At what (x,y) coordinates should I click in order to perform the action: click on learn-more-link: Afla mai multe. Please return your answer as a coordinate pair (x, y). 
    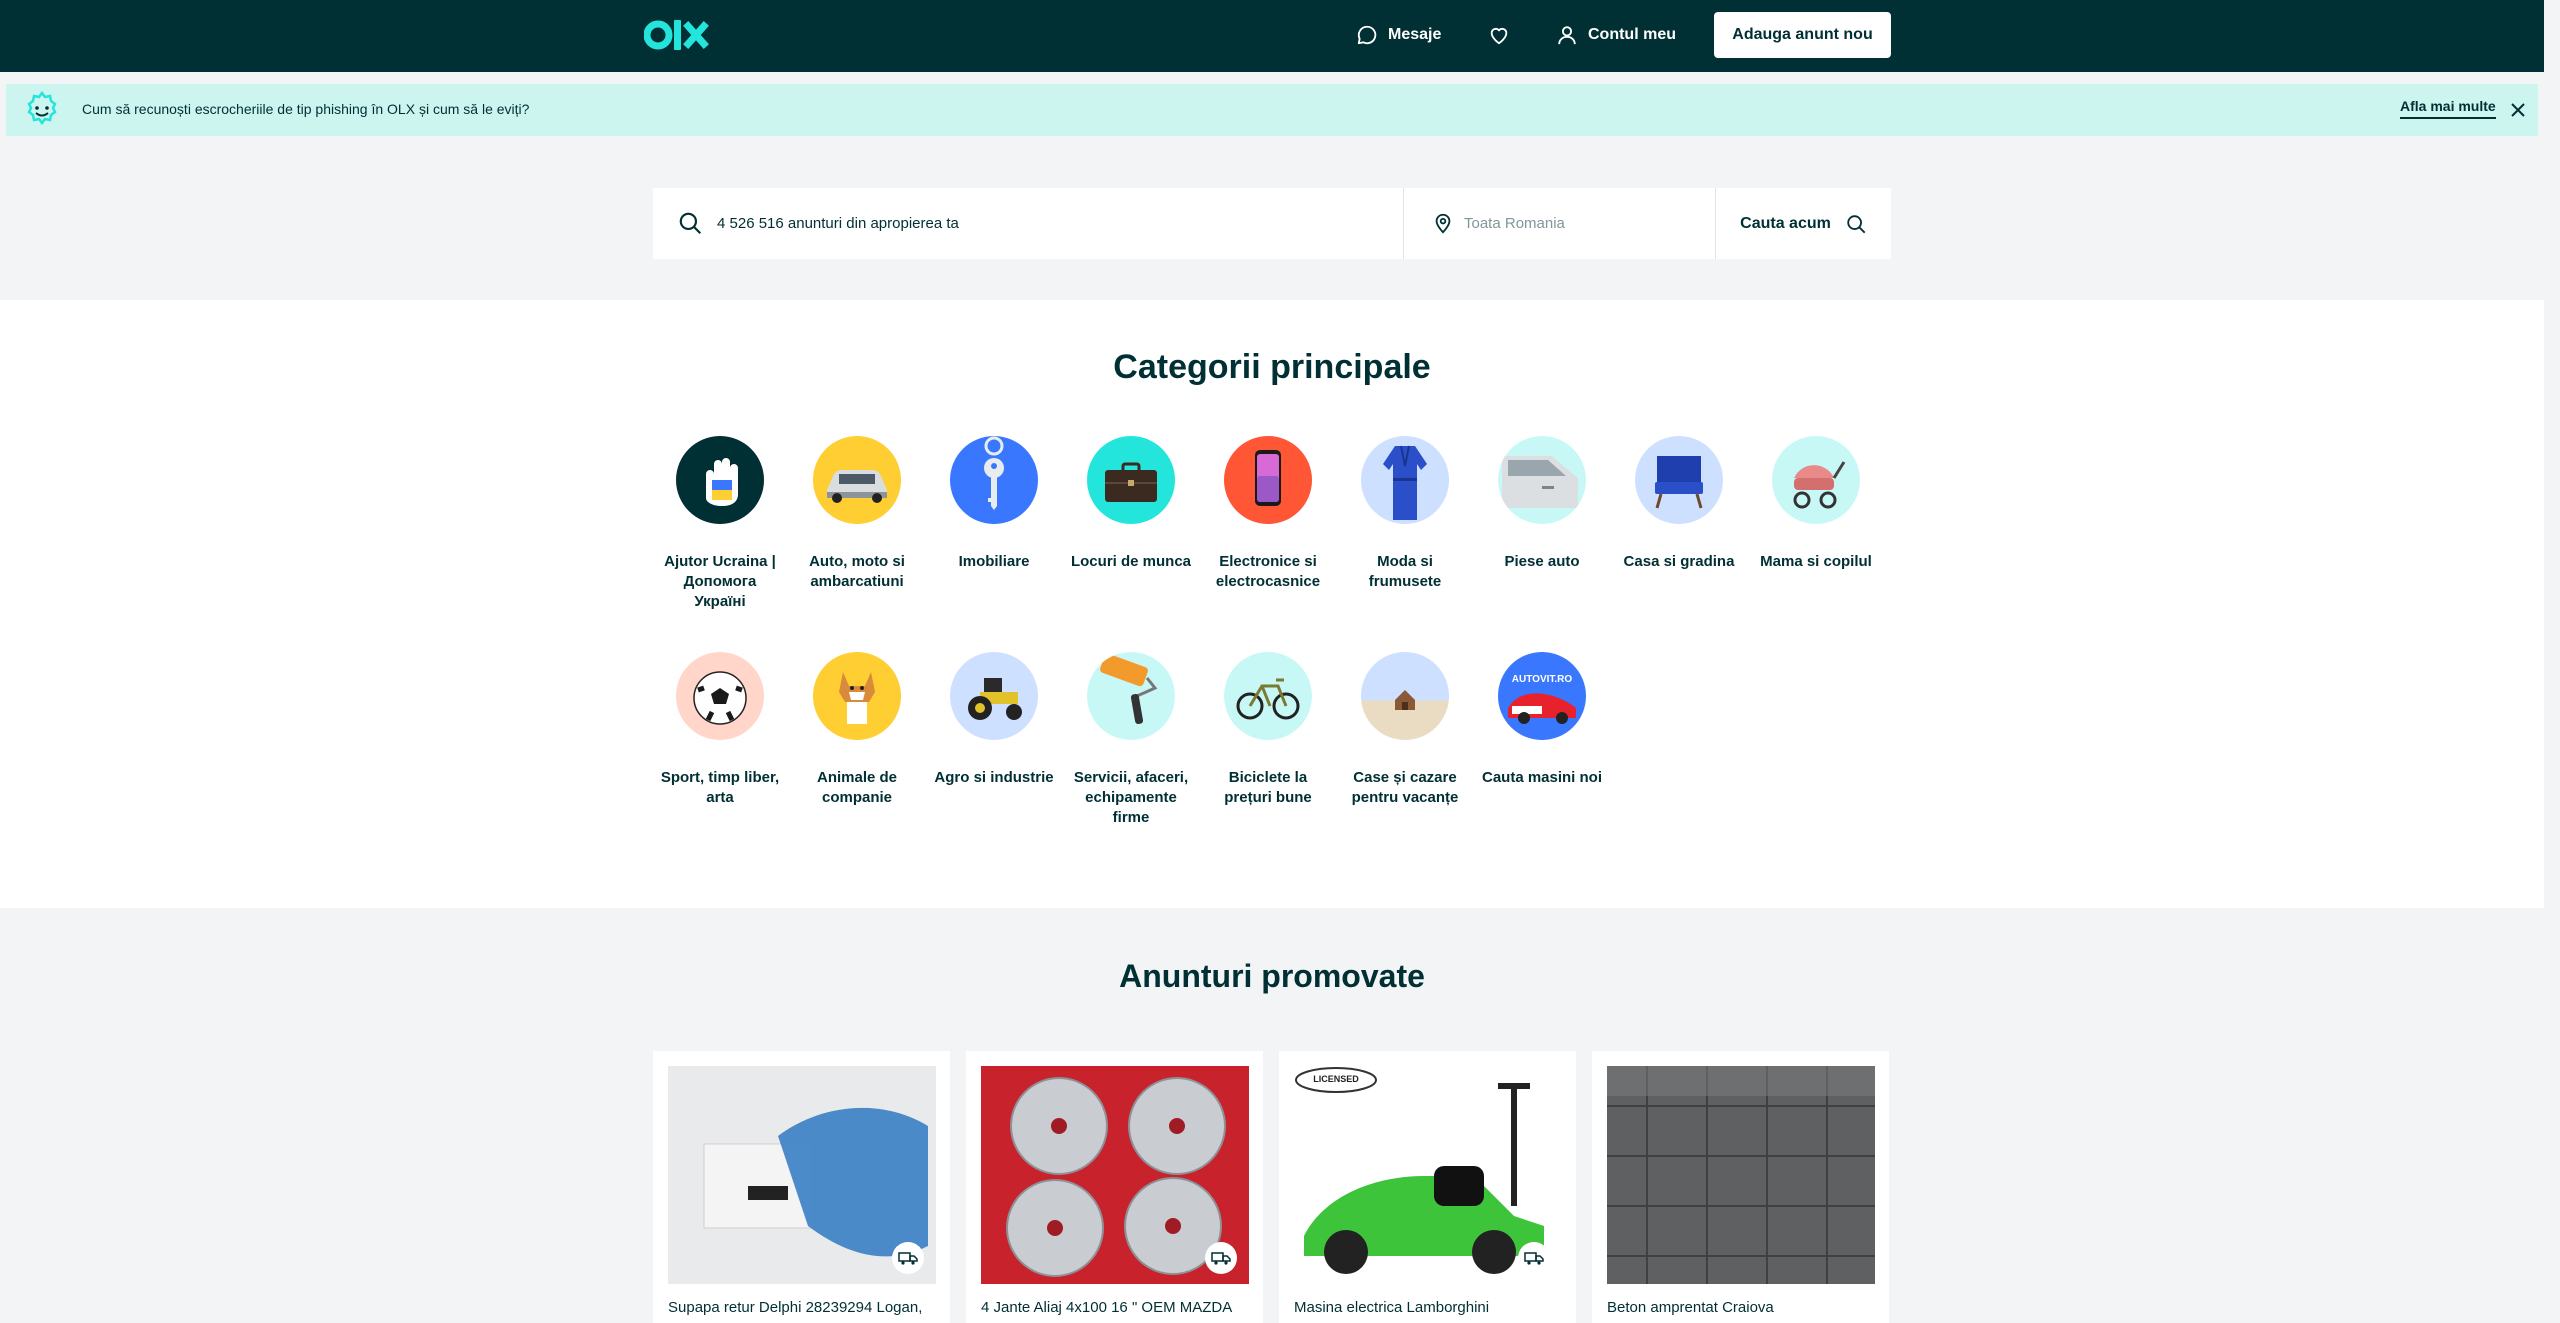
    Looking at the image, I should click on (2448, 108).